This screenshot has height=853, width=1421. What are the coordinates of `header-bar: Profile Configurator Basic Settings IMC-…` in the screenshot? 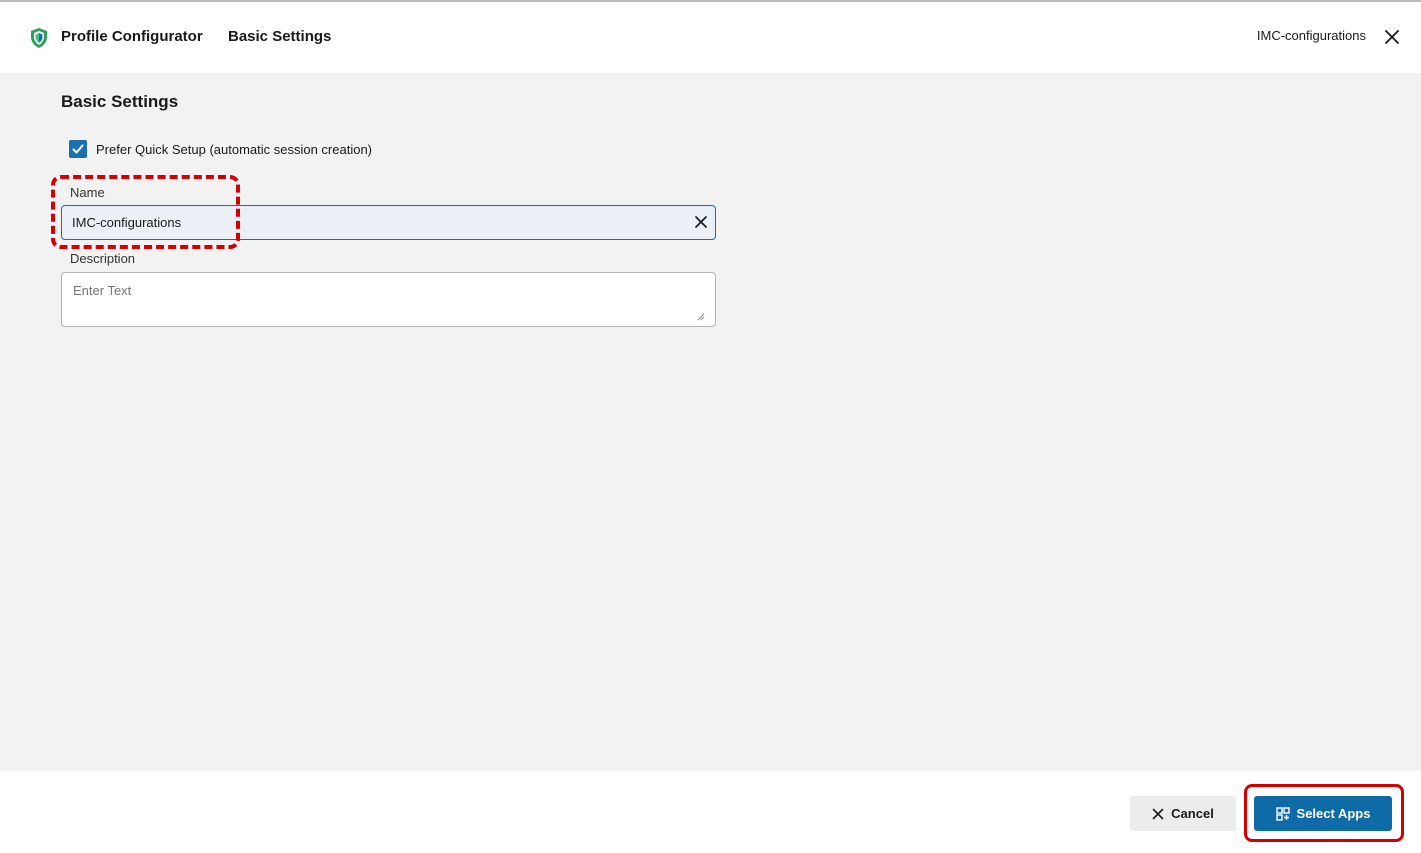 It's located at (710, 37).